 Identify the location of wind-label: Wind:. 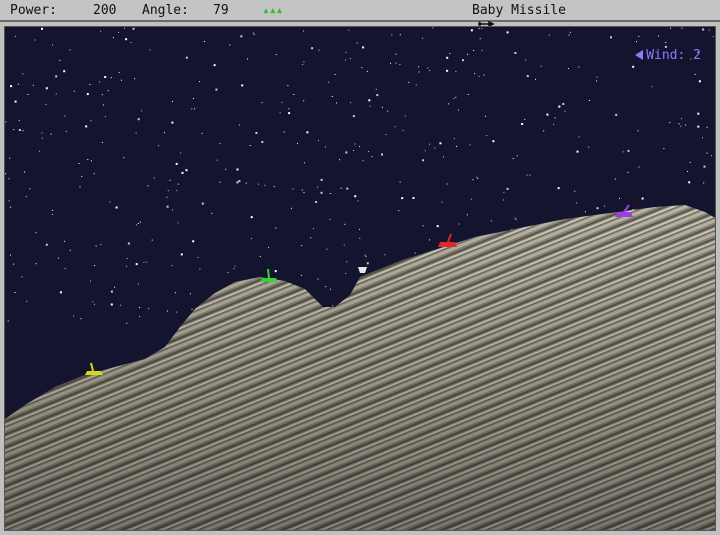
(666, 55).